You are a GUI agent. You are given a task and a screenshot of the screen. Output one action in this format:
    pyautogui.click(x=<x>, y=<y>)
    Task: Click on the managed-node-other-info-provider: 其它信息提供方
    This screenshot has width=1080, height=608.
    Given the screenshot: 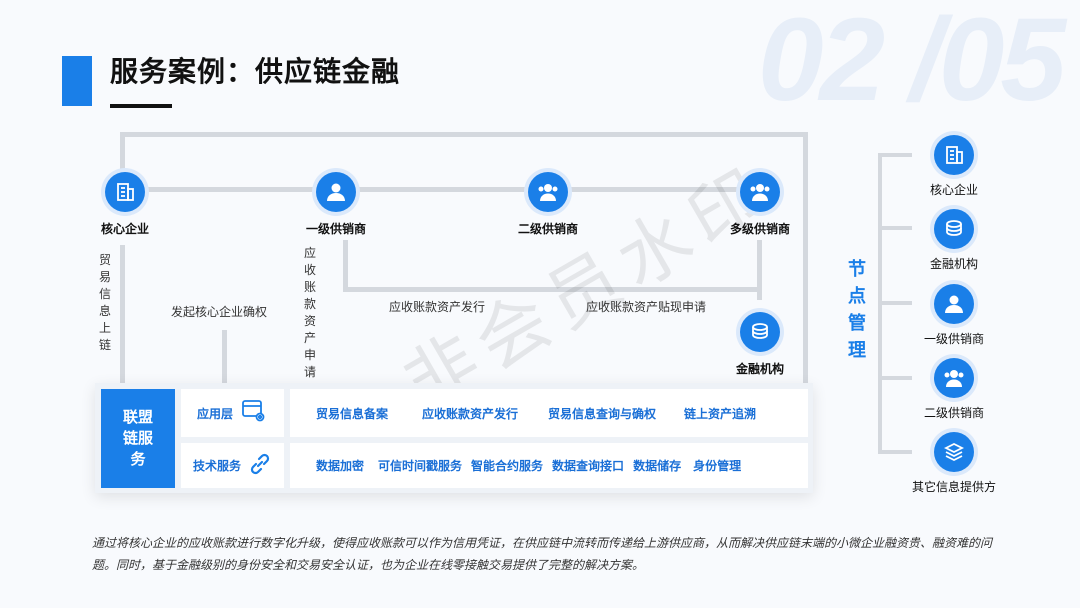 What is the action you would take?
    pyautogui.click(x=954, y=463)
    